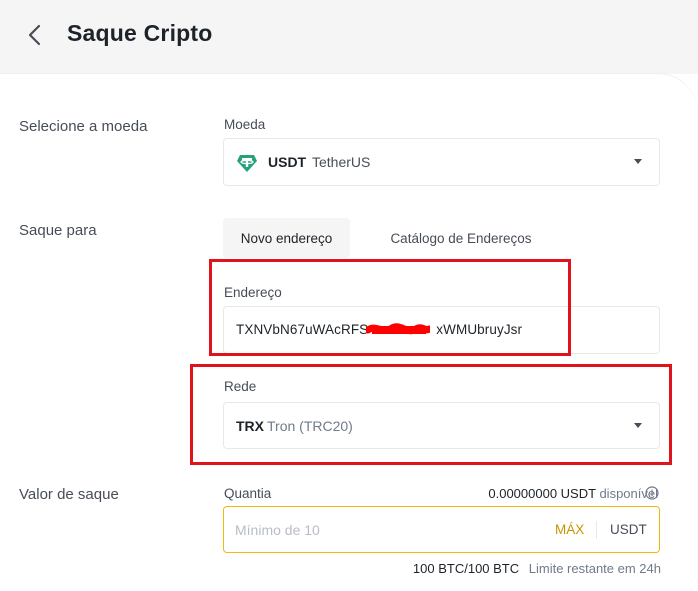 This screenshot has height=591, width=698. What do you see at coordinates (341, 162) in the screenshot?
I see `coin-name: TetherUS` at bounding box center [341, 162].